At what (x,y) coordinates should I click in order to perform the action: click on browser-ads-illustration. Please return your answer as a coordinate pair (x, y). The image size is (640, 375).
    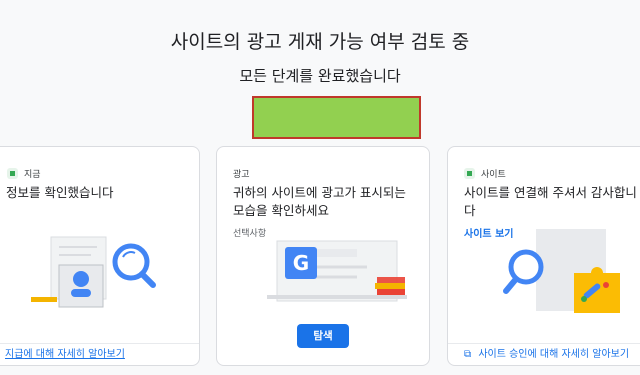
    Looking at the image, I should click on (337, 271).